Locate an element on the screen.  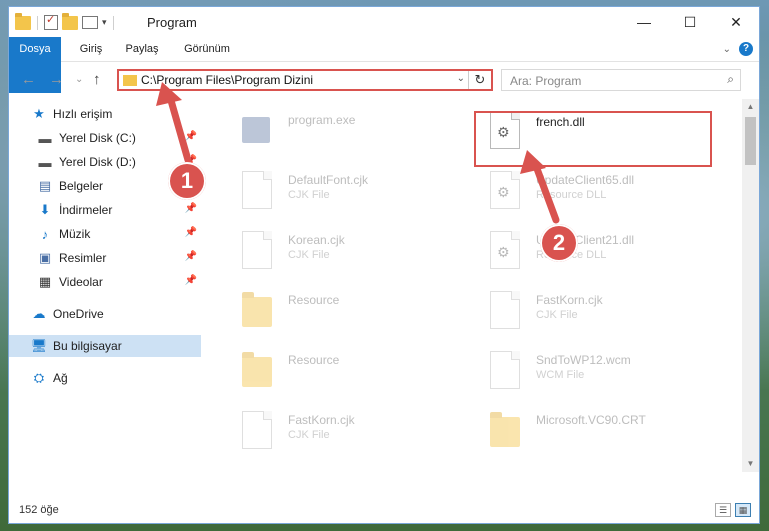
star-icon: ★ is located at coordinates (39, 113).